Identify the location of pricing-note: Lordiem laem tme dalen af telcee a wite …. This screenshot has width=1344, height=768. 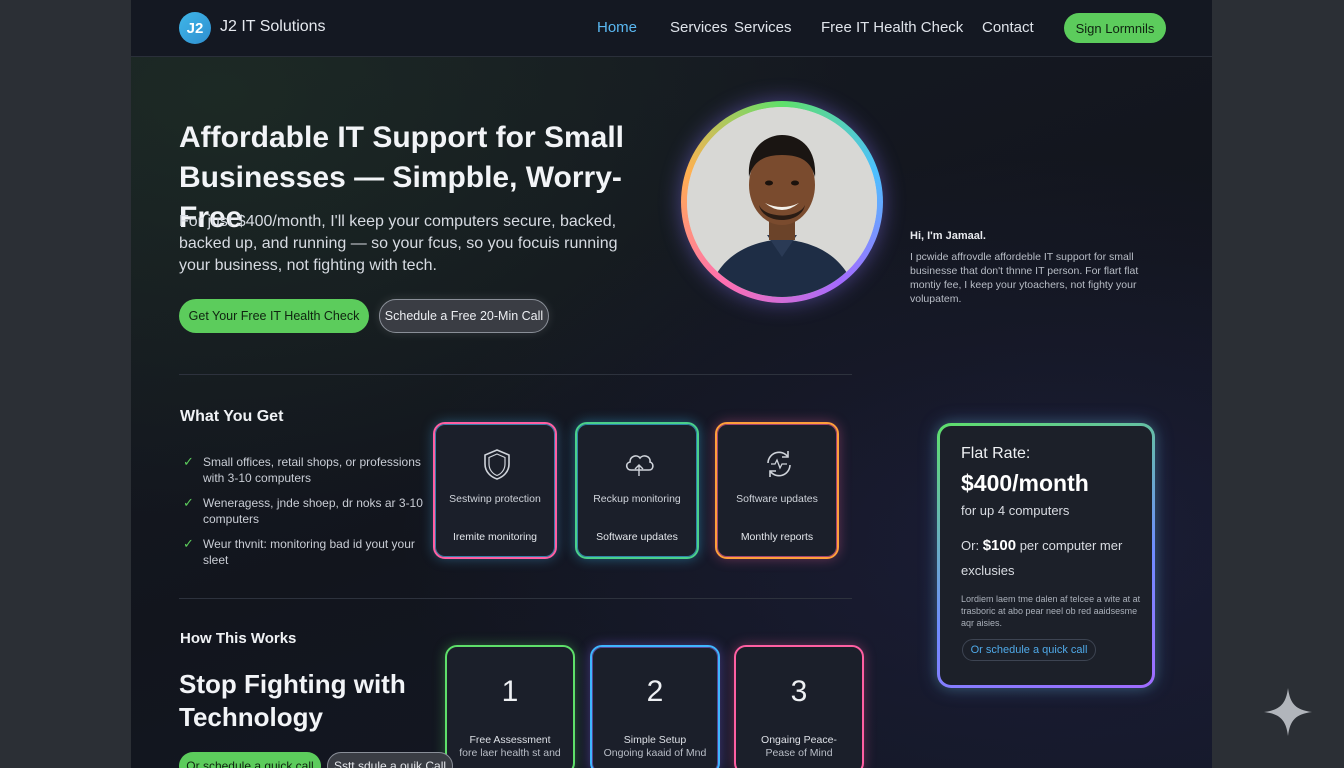
(1051, 611).